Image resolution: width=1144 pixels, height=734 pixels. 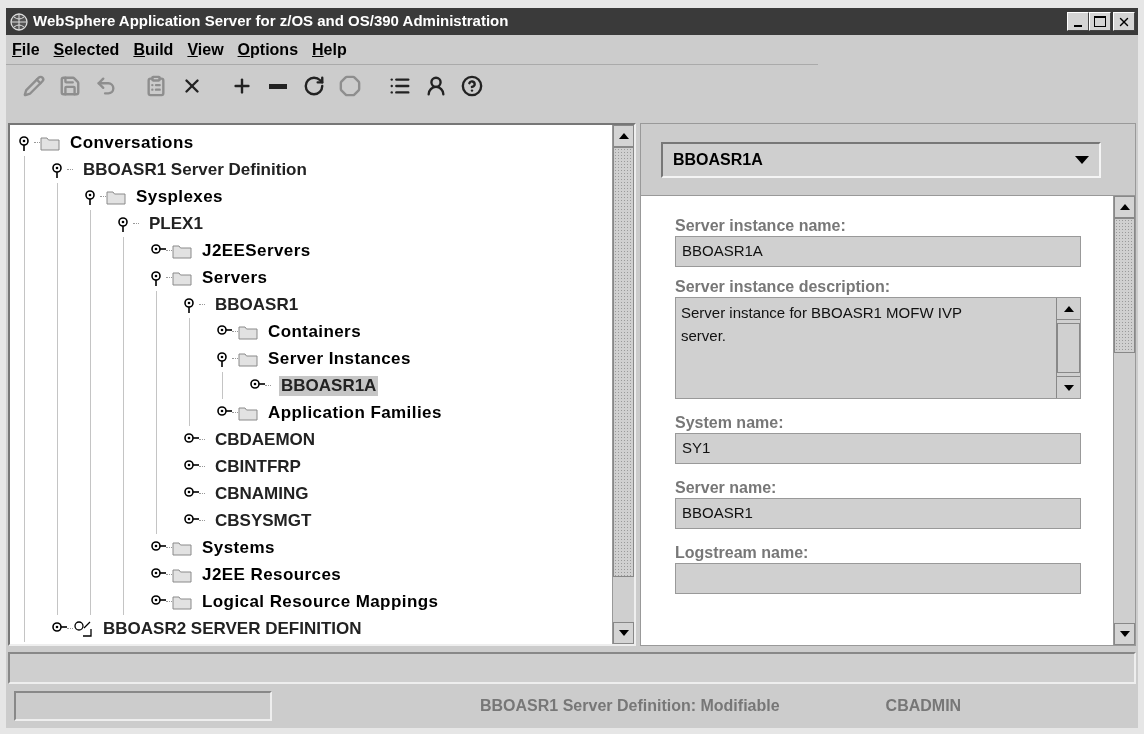 What do you see at coordinates (83, 628) in the screenshot?
I see `document-icon` at bounding box center [83, 628].